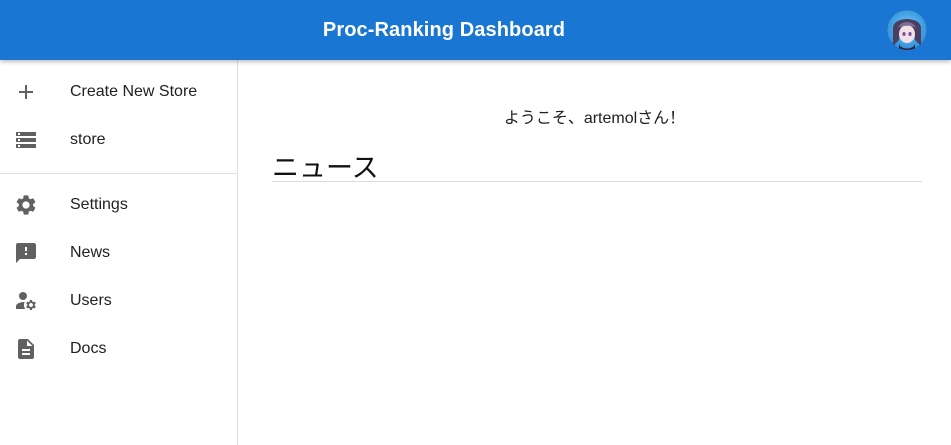  What do you see at coordinates (118, 349) in the screenshot?
I see `sidebar-item-docs: Docs` at bounding box center [118, 349].